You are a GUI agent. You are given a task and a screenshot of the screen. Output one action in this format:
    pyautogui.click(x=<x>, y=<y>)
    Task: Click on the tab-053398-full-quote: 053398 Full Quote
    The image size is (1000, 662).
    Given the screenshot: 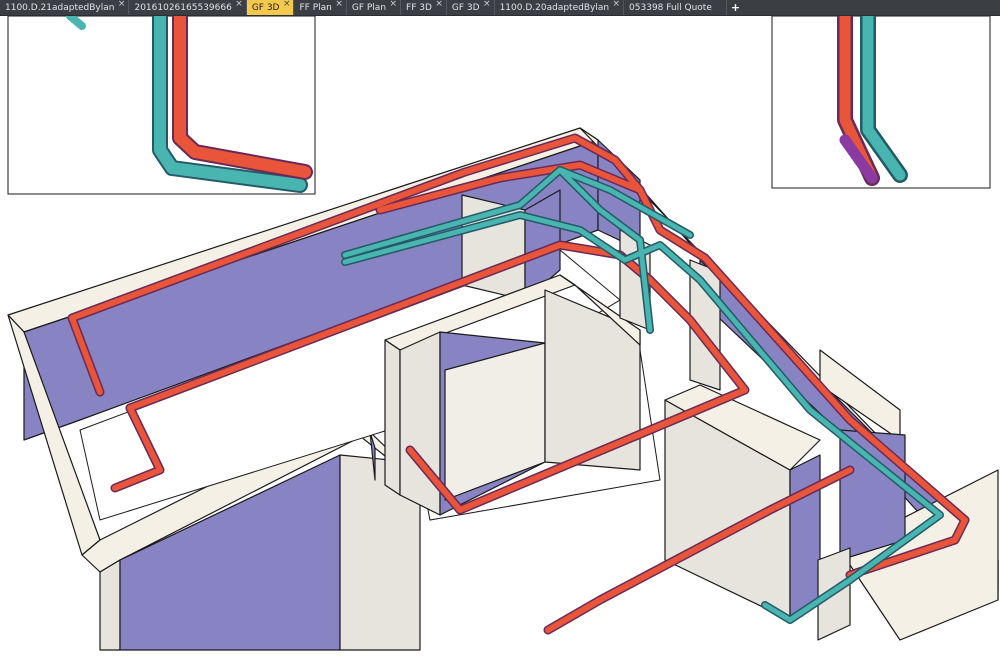 What is the action you would take?
    pyautogui.click(x=675, y=7)
    